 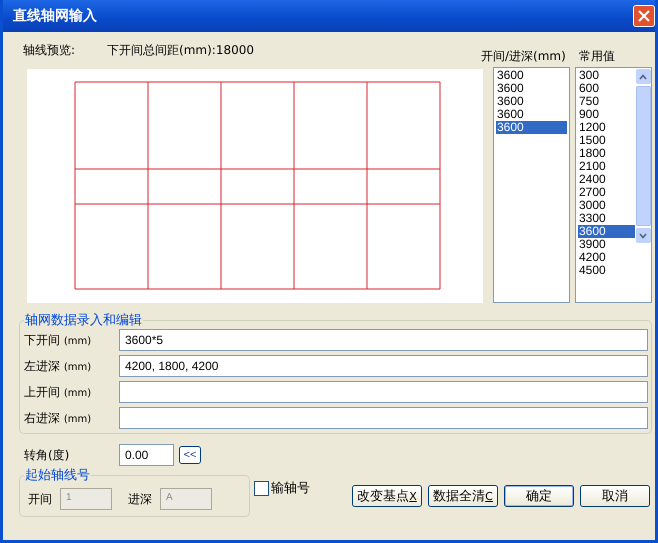 What do you see at coordinates (606, 218) in the screenshot?
I see `list-item: 3300` at bounding box center [606, 218].